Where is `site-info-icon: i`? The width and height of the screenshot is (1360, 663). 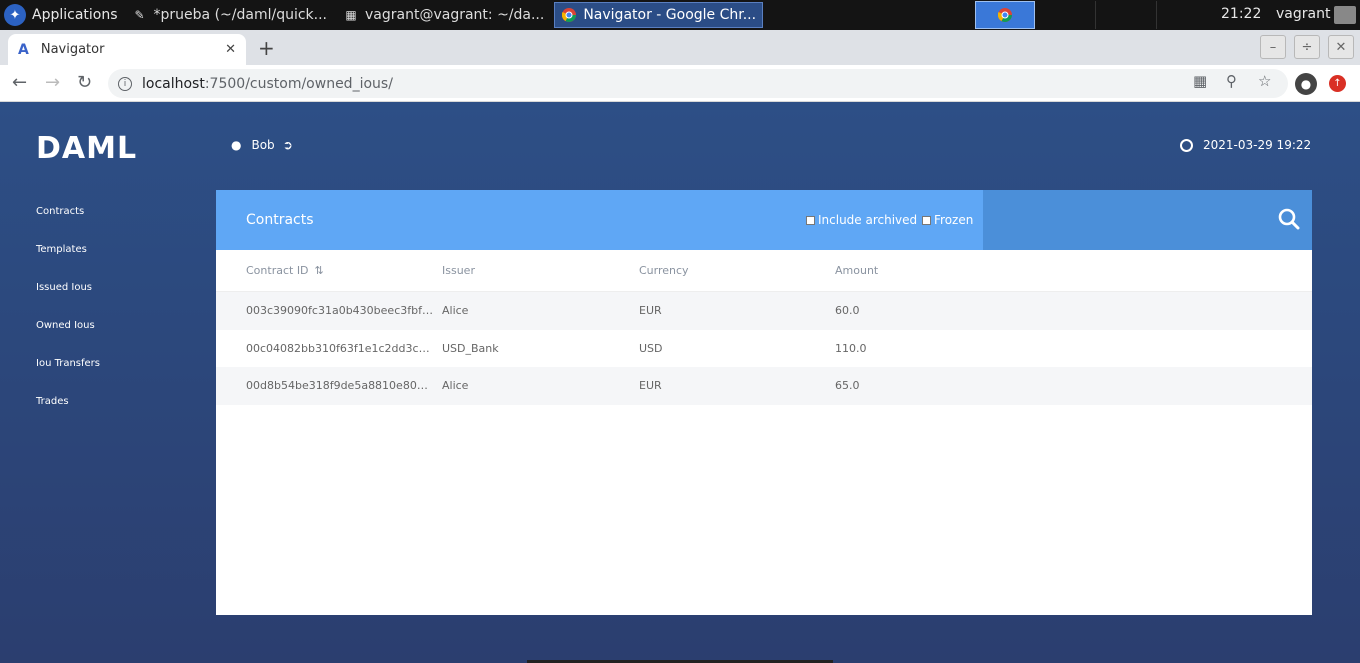 site-info-icon: i is located at coordinates (125, 83).